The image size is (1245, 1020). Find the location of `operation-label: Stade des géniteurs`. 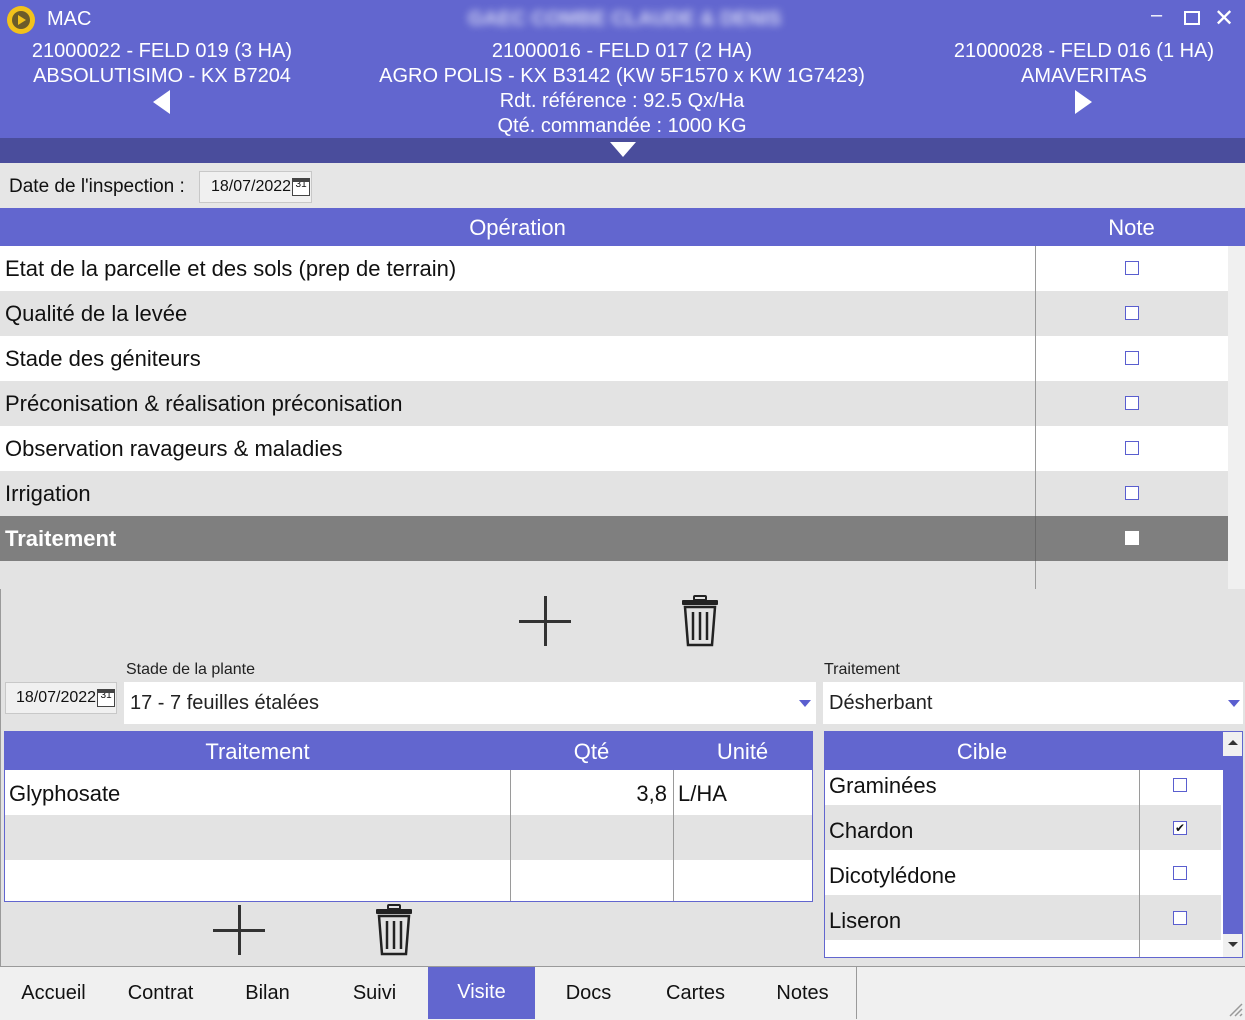

operation-label: Stade des géniteurs is located at coordinates (103, 358).